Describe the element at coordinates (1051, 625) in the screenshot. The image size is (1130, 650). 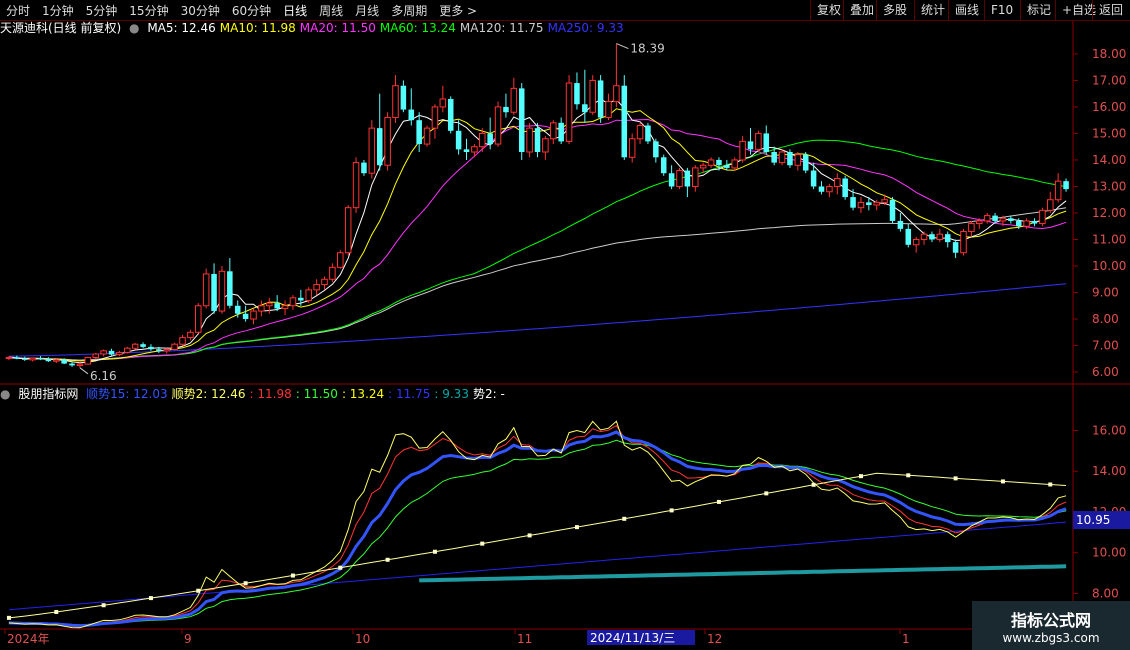
I see `watermark: 指标公式网 www.zbgs3.com` at that location.